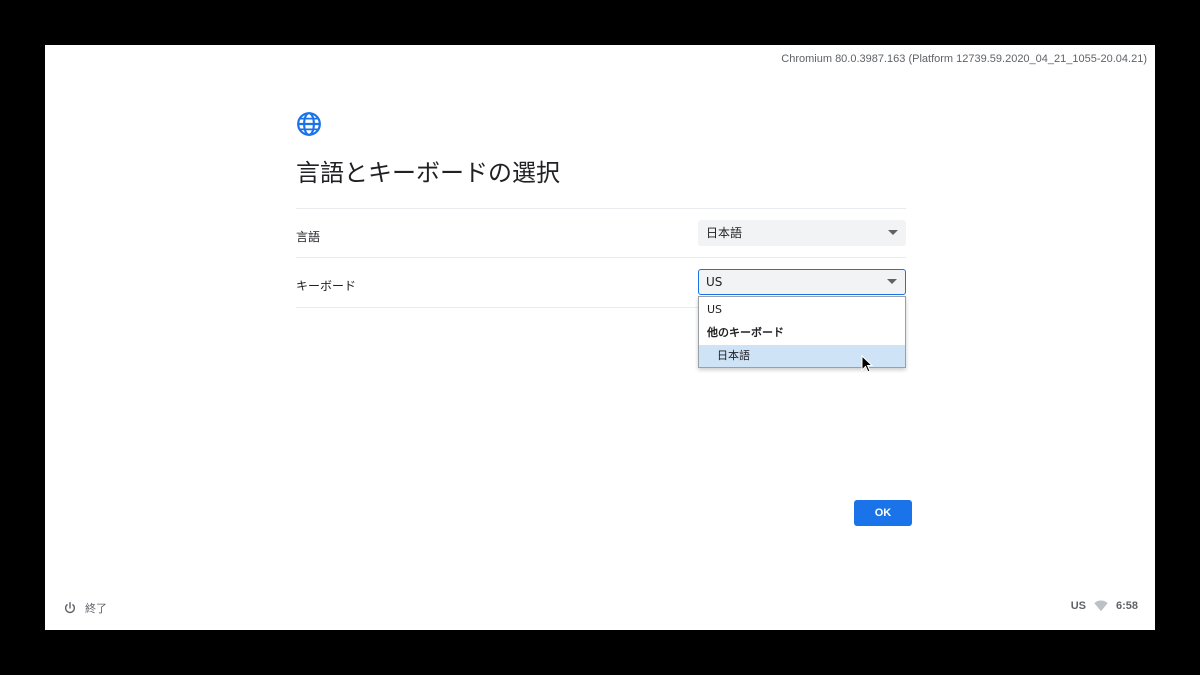  Describe the element at coordinates (802, 332) in the screenshot. I see `keyboard-dropdown-list: US 他のキーボード 日本語` at that location.